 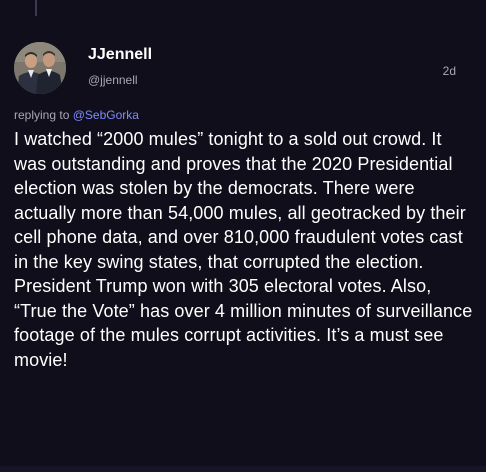 What do you see at coordinates (106, 115) in the screenshot?
I see `reply-mention-link: @SebGorka` at bounding box center [106, 115].